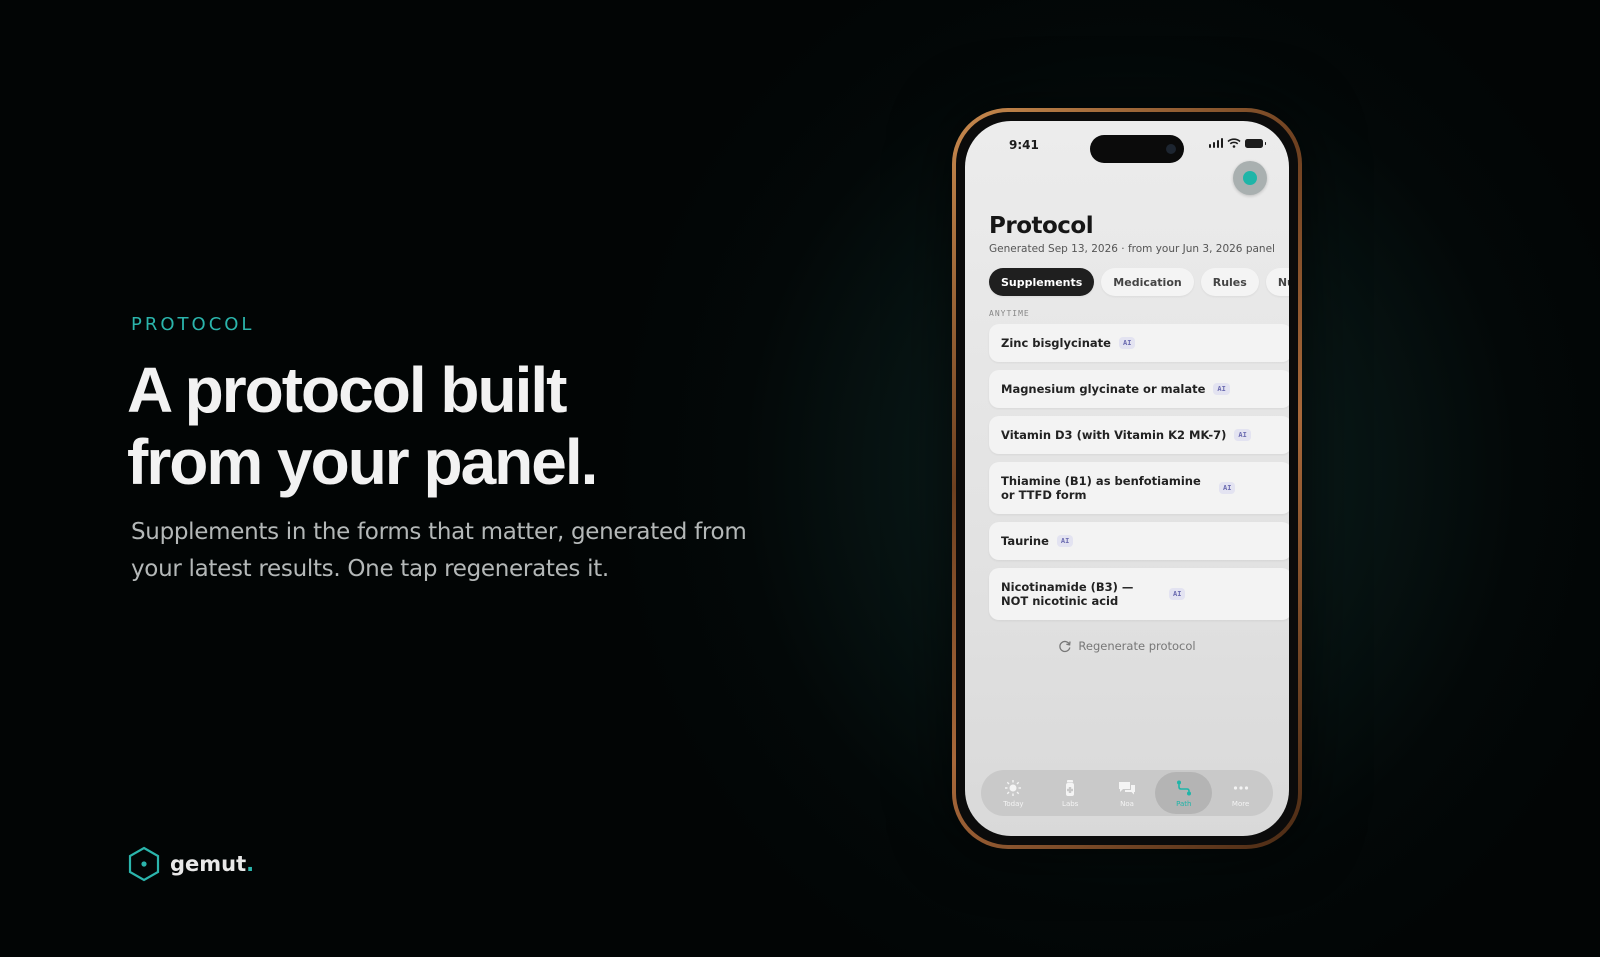 The height and width of the screenshot is (957, 1600). Describe the element at coordinates (1056, 343) in the screenshot. I see `item-name: Zinc bisglycinate` at that location.